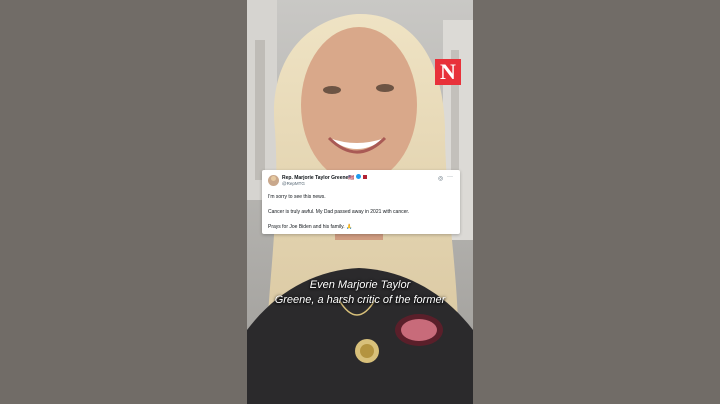  What do you see at coordinates (441, 179) in the screenshot?
I see `grok-icon: ◎` at bounding box center [441, 179].